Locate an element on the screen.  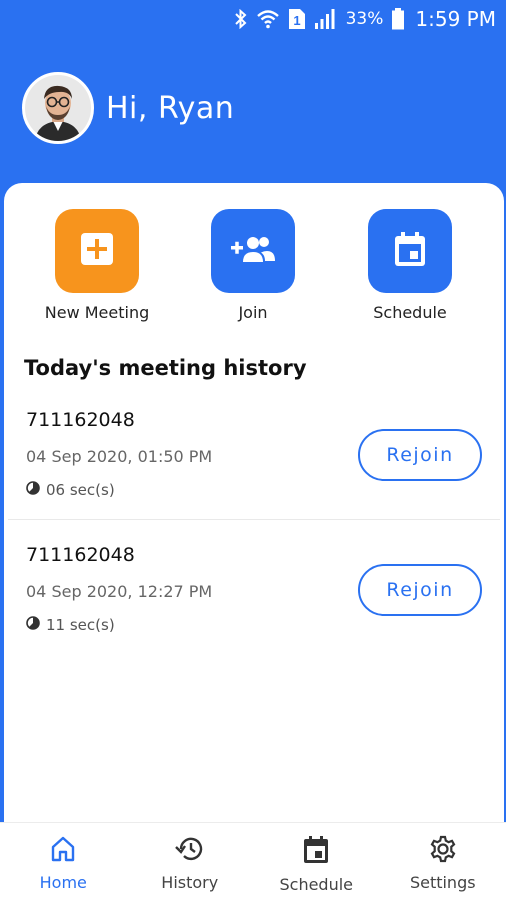
nav-schedule: Schedule is located at coordinates (316, 861).